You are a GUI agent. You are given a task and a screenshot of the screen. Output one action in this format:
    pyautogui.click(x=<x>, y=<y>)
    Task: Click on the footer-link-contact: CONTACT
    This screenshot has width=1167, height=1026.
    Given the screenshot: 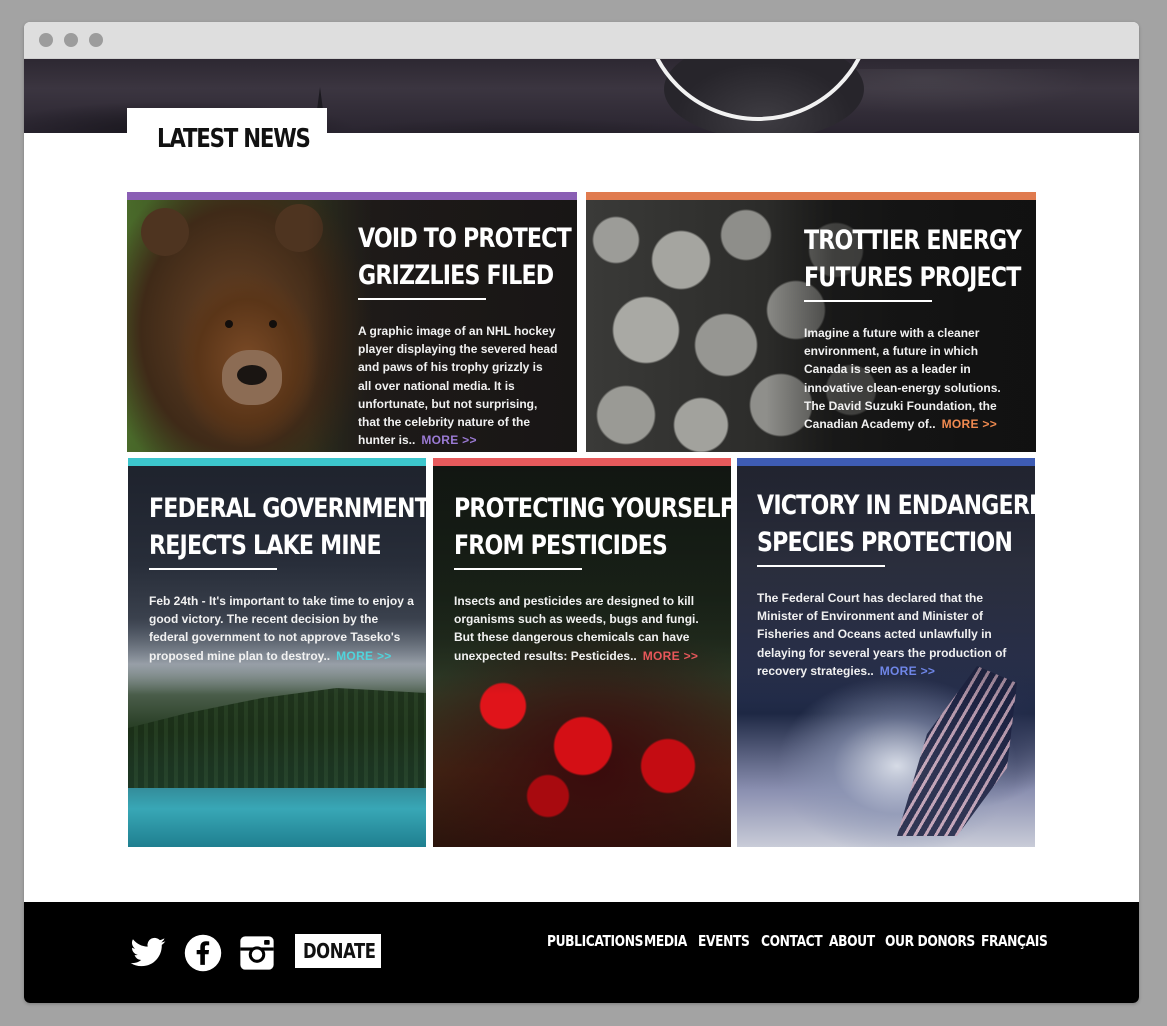 What is the action you would take?
    pyautogui.click(x=792, y=941)
    